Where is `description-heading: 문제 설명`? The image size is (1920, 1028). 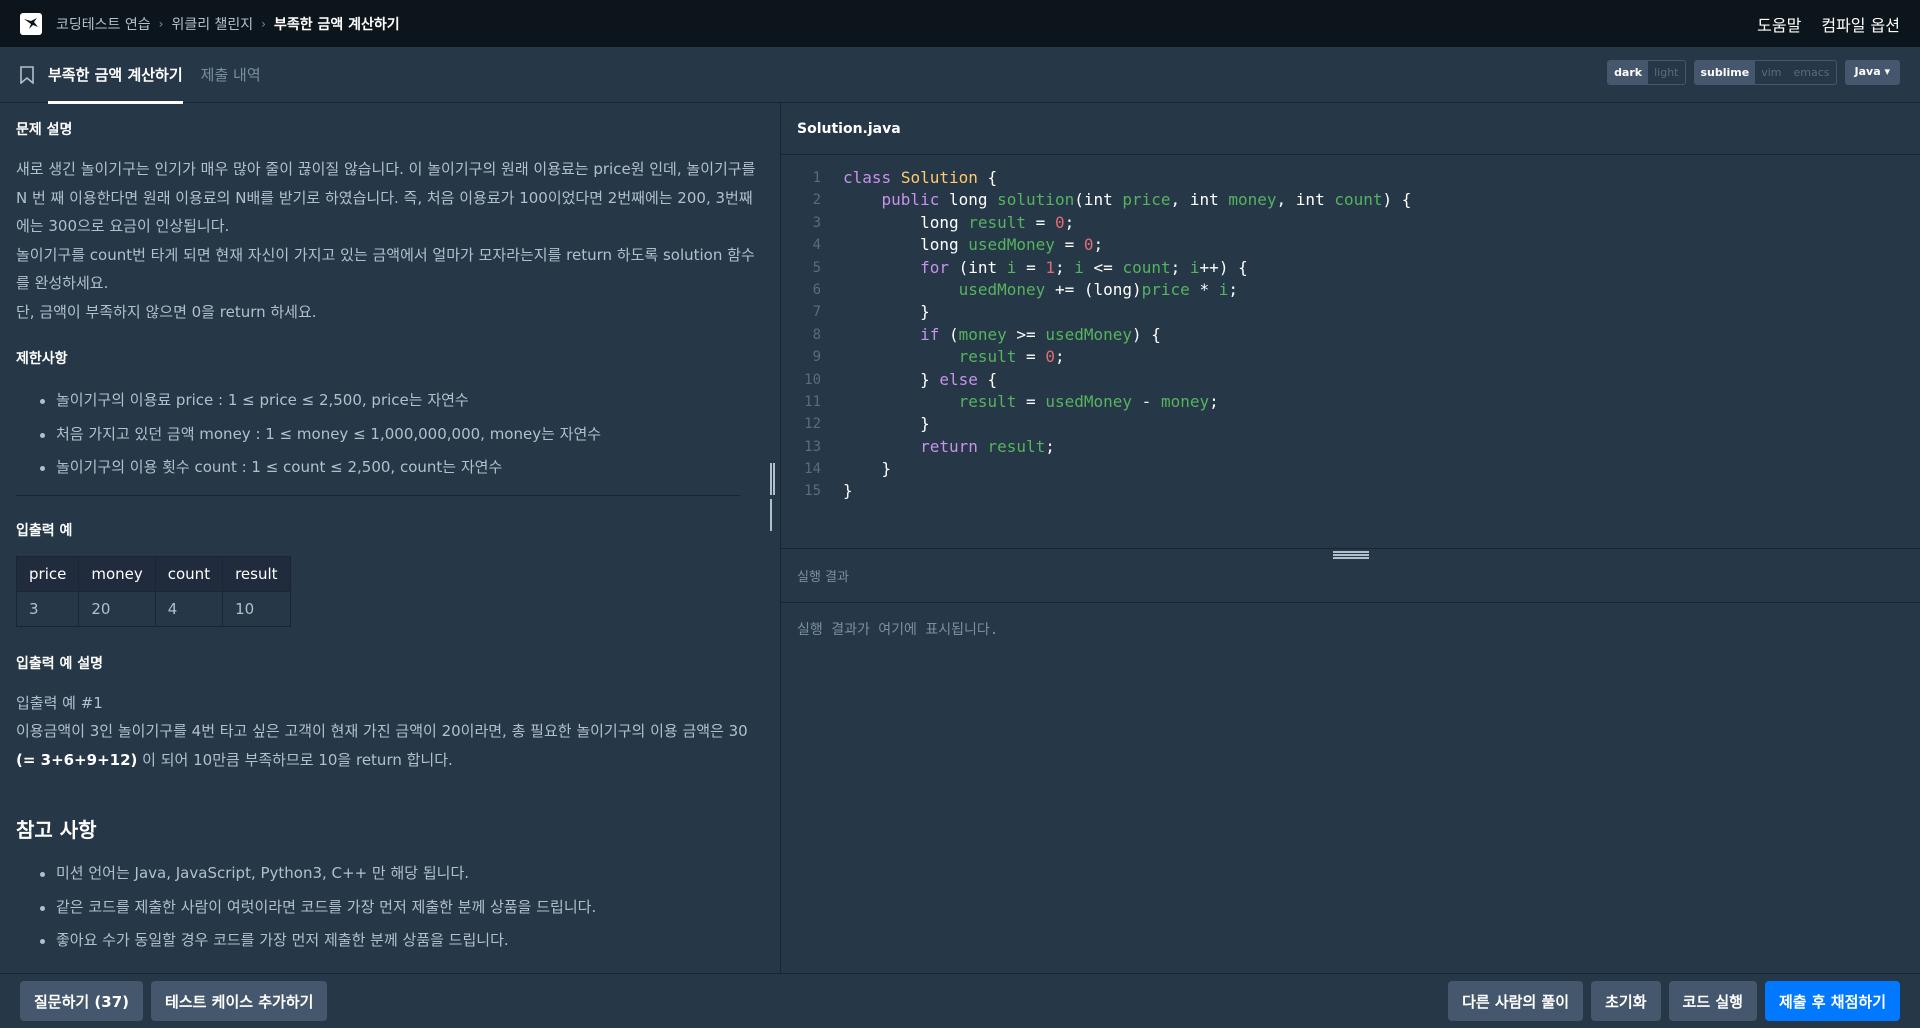 description-heading: 문제 설명 is located at coordinates (44, 130).